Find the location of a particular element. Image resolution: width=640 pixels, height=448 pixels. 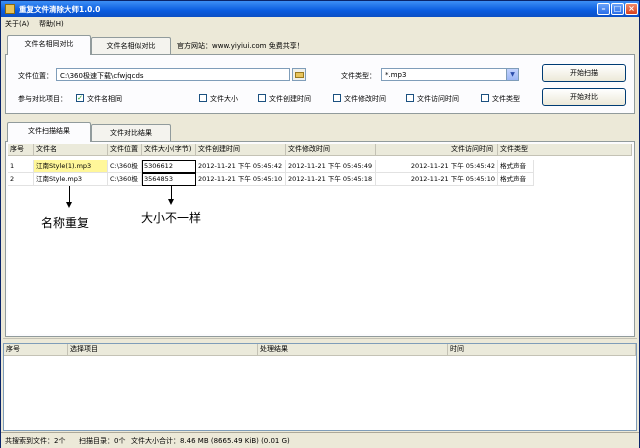

tab-compare-result: 文件对比结果 is located at coordinates (131, 133).